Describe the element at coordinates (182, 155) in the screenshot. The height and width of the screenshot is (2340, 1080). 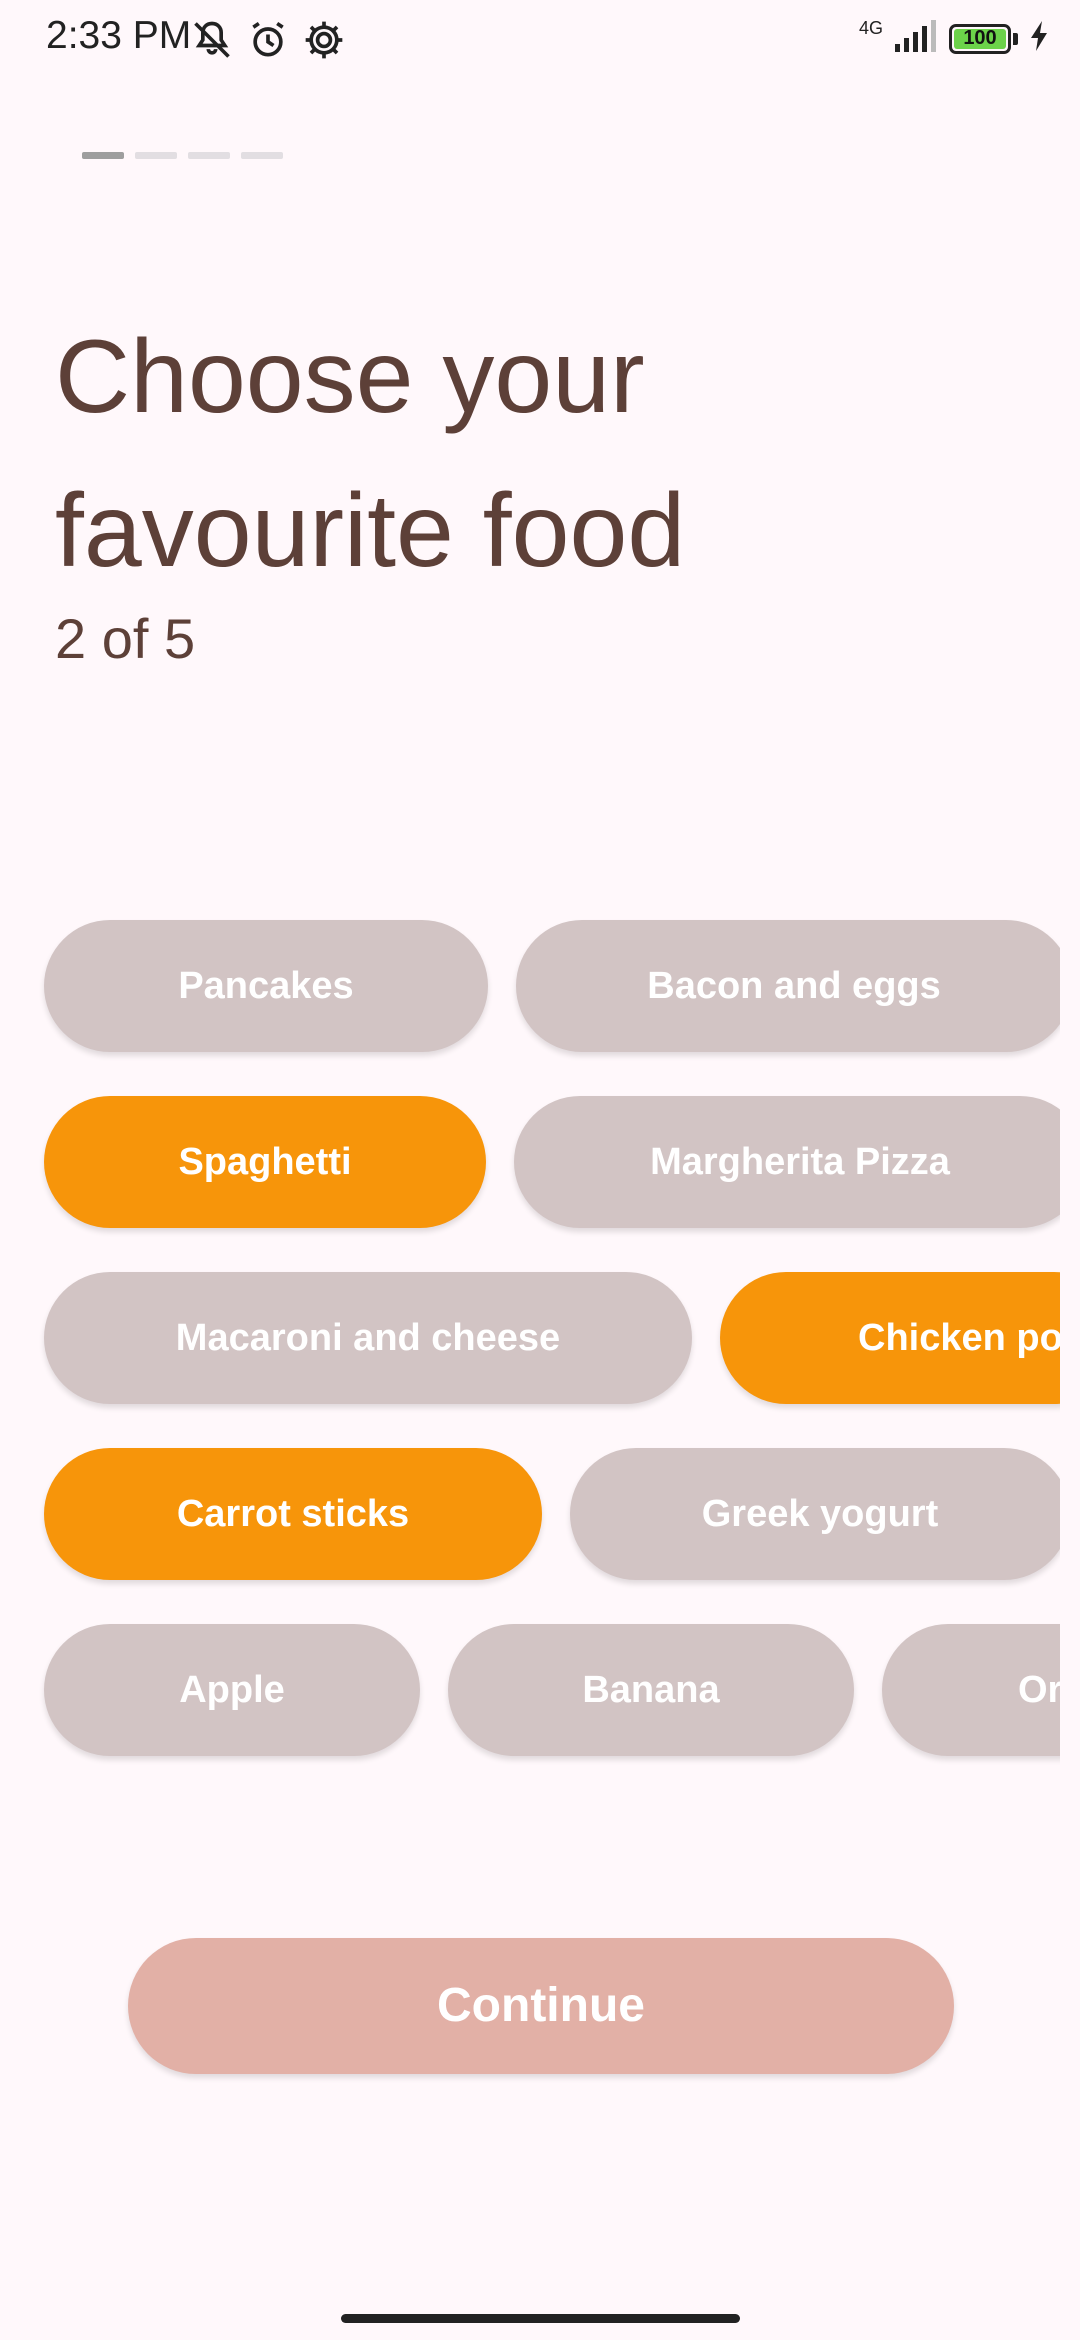
I see `step-progress-indicator` at that location.